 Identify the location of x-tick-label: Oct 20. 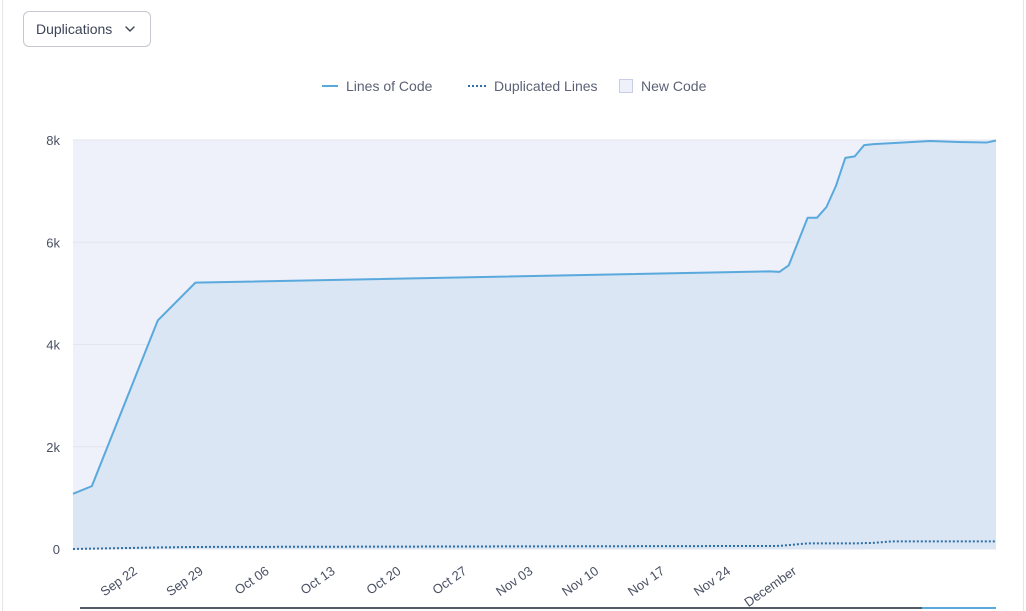
(384, 580).